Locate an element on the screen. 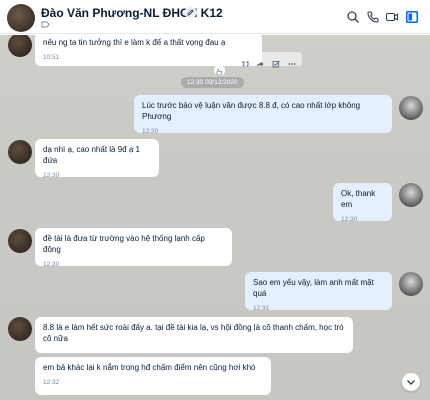 The height and width of the screenshot is (400, 430). add-to-todo-icon is located at coordinates (276, 61).